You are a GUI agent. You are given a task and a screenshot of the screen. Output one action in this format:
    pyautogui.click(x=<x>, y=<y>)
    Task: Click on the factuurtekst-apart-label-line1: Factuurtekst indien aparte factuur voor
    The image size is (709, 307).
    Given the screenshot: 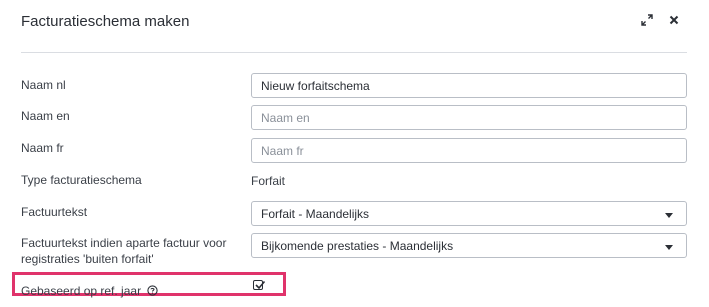 What is the action you would take?
    pyautogui.click(x=124, y=243)
    